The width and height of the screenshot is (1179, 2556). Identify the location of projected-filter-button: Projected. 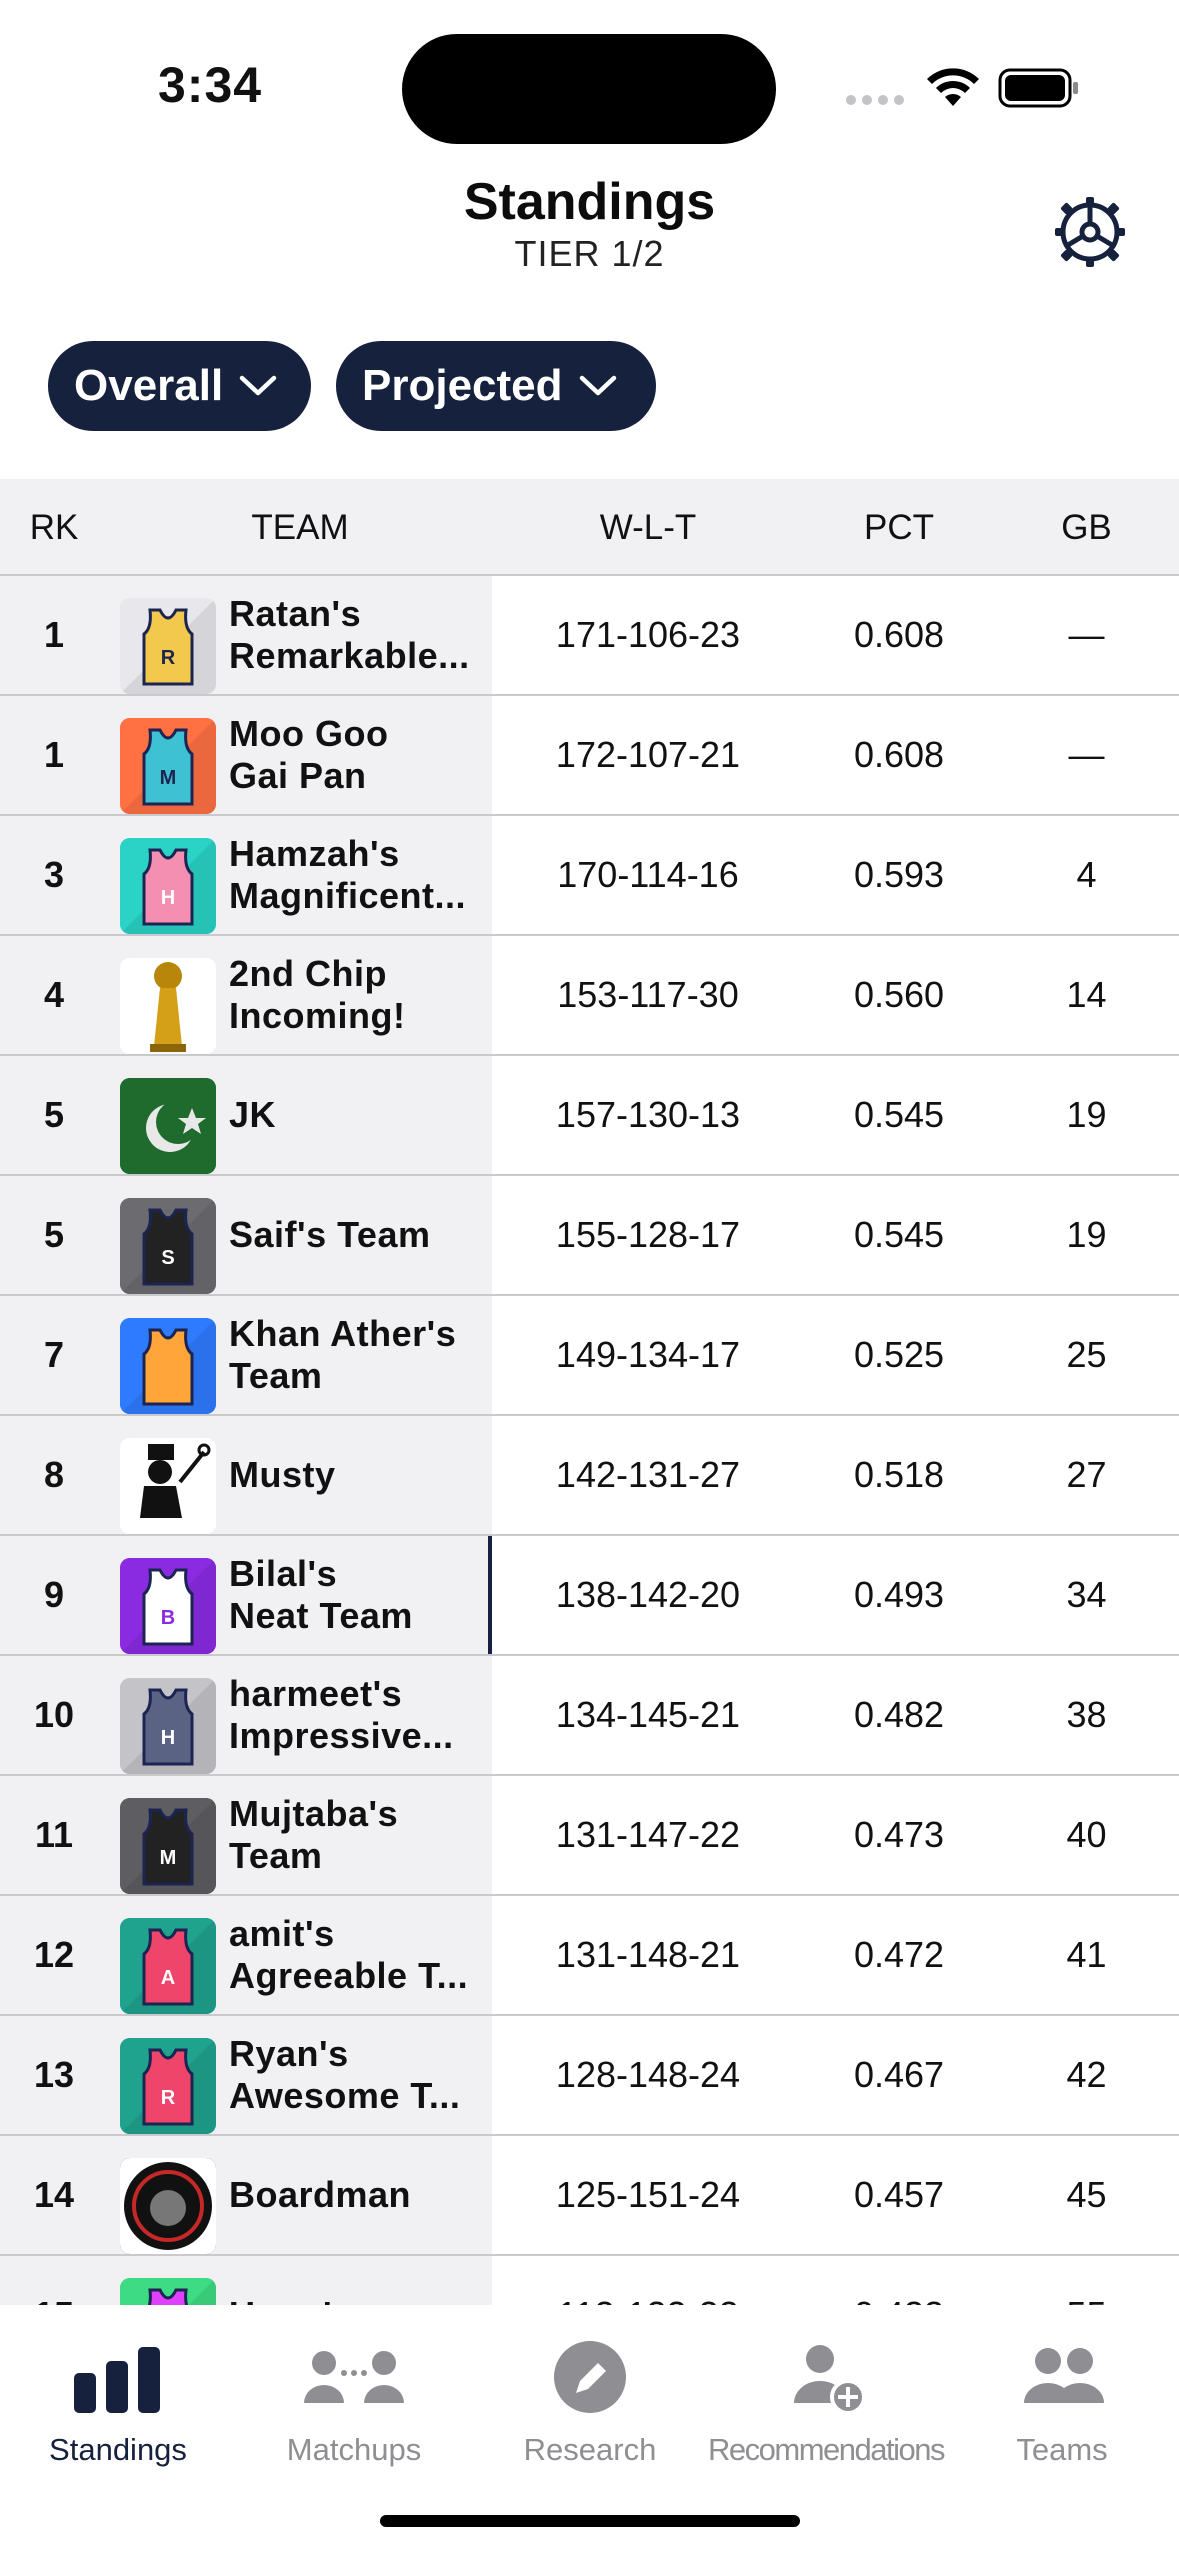
(496, 386).